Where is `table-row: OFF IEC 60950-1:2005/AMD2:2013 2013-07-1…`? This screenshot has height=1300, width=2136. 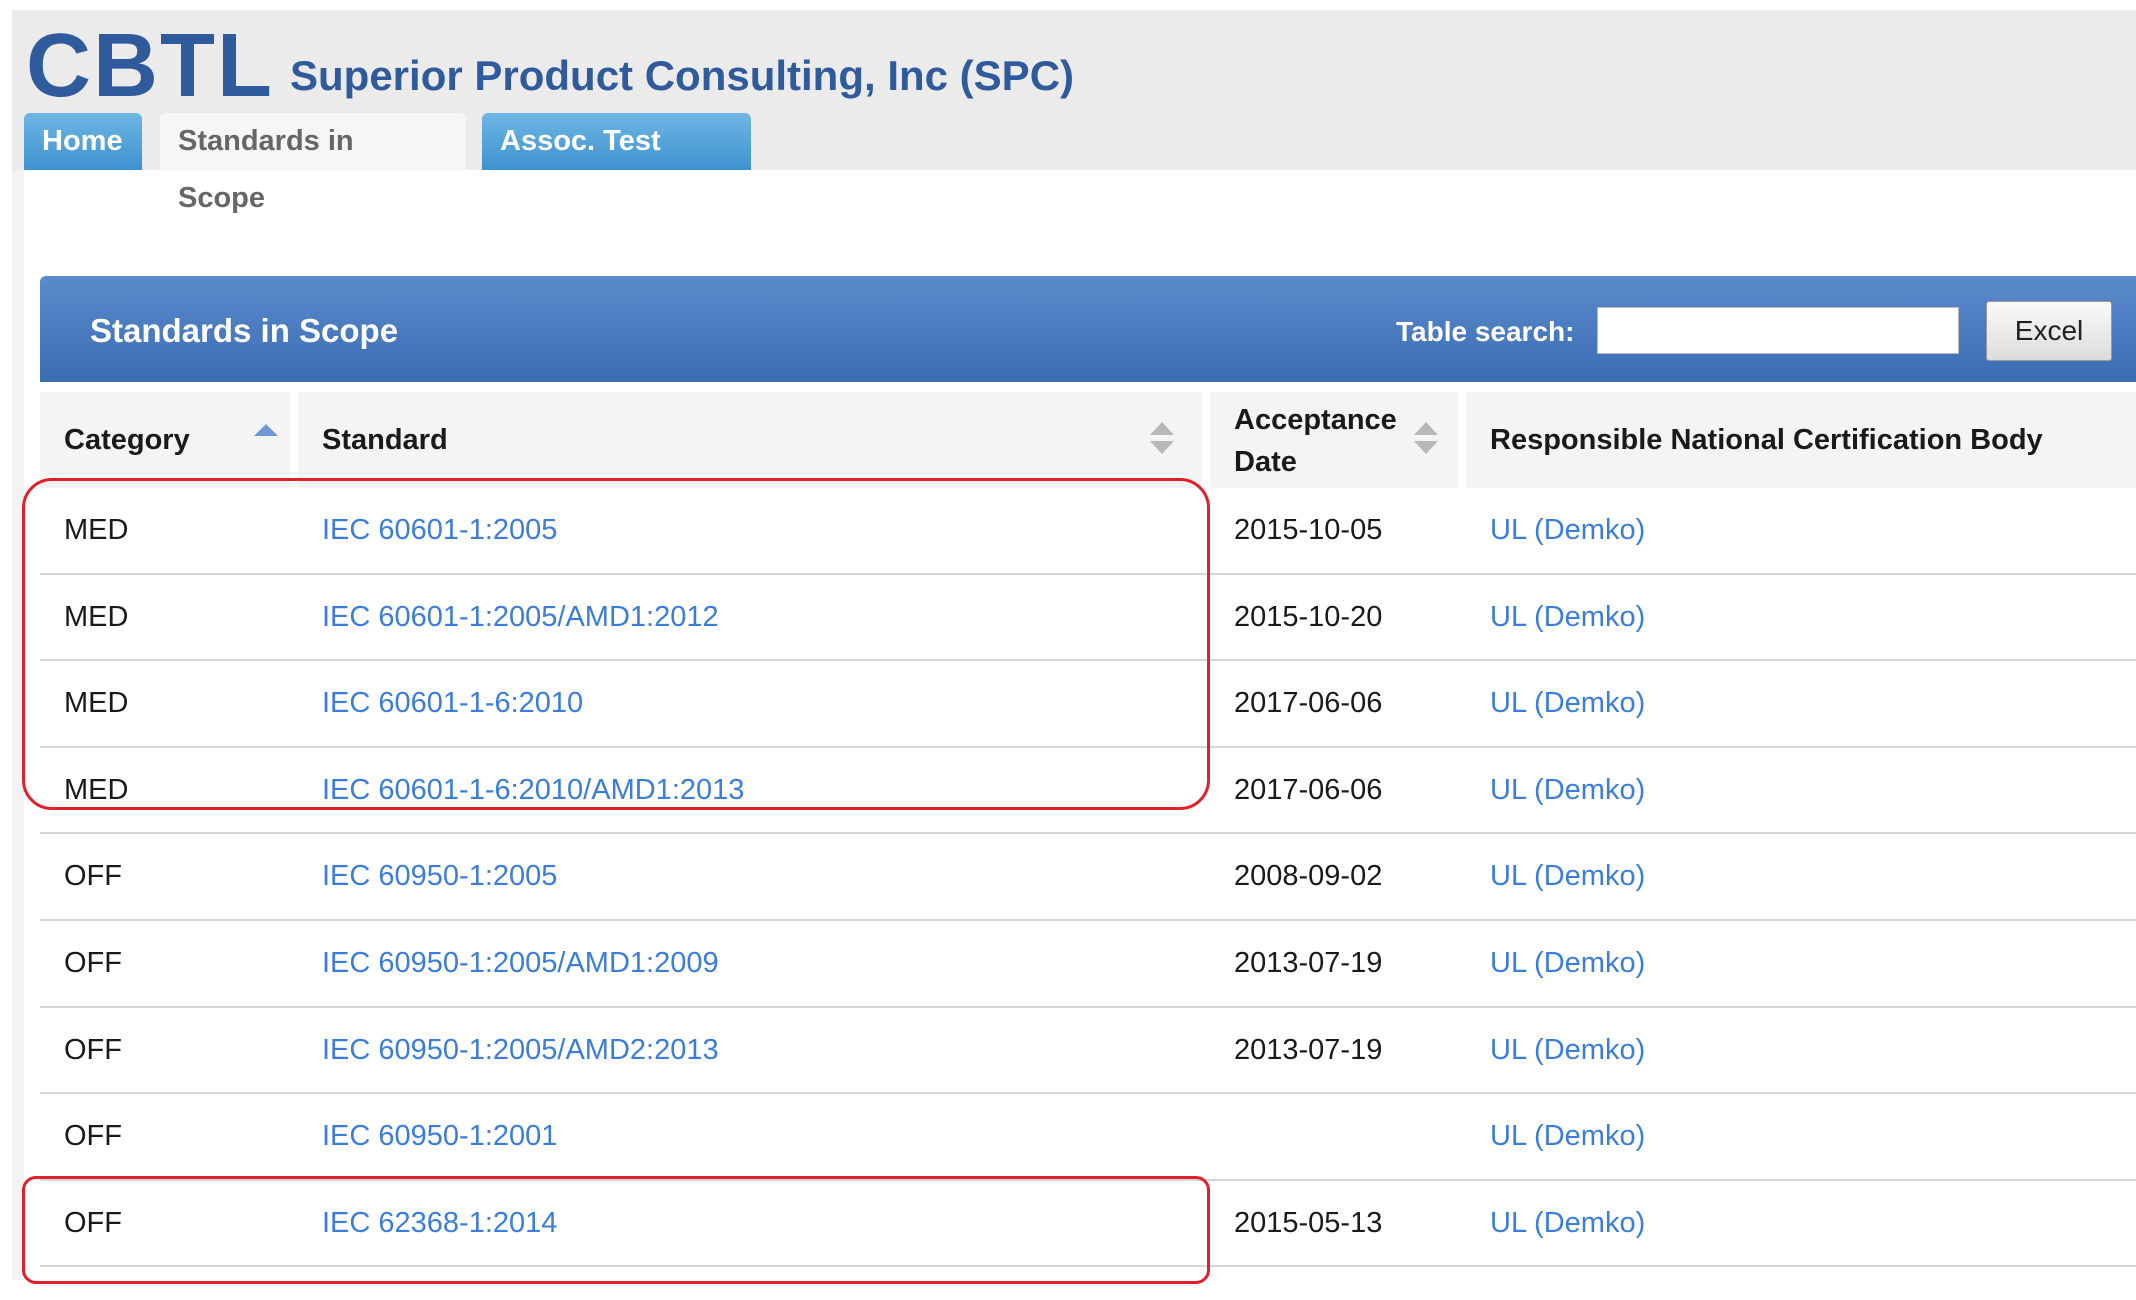 table-row: OFF IEC 60950-1:2005/AMD2:2013 2013-07-1… is located at coordinates (1088, 1051).